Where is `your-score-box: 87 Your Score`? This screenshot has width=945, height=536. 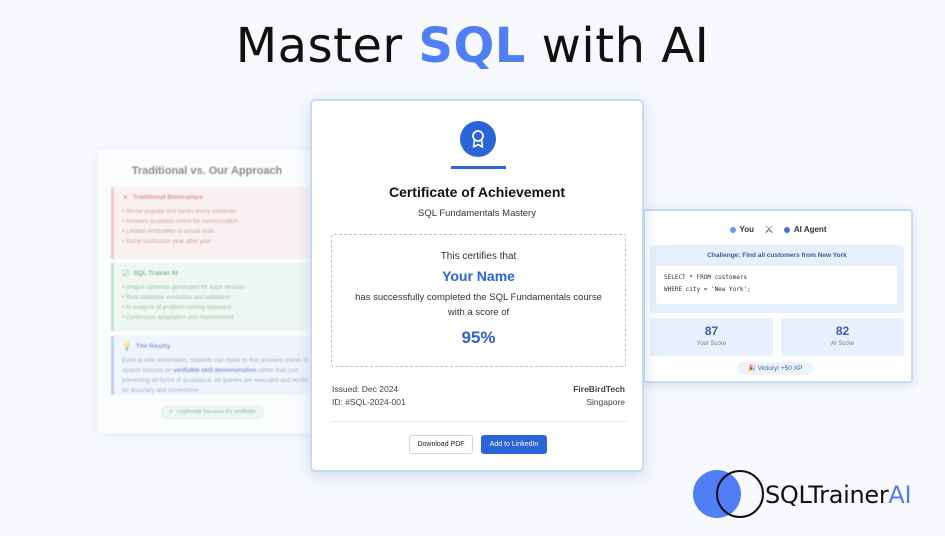 your-score-box: 87 Your Score is located at coordinates (711, 337).